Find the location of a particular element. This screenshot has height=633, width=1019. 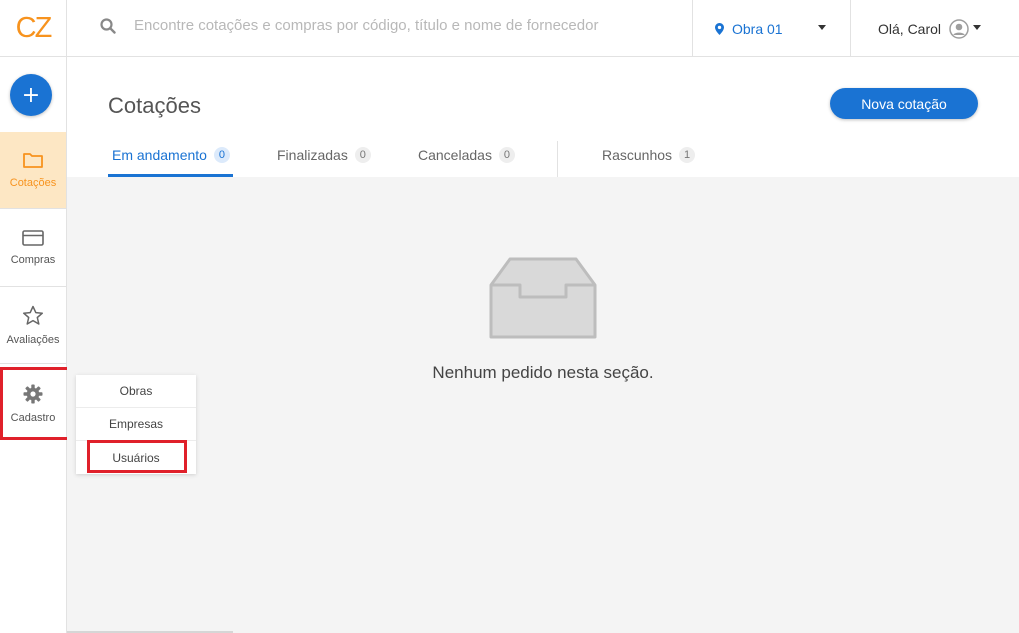

user-menu: Olá, Carol is located at coordinates (929, 28).